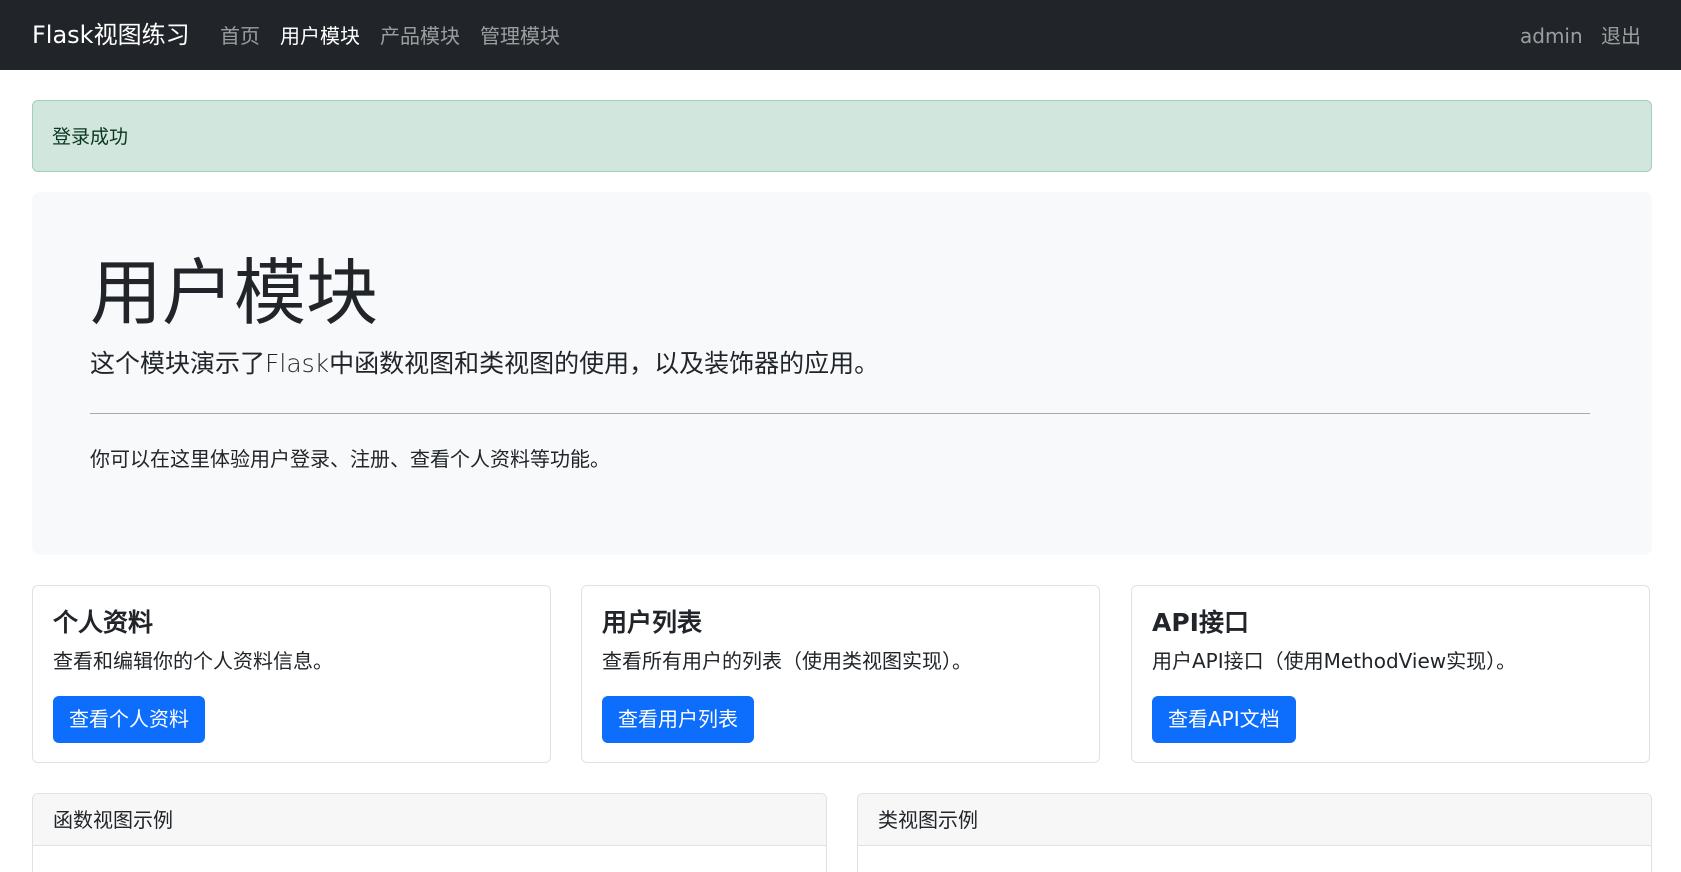 The width and height of the screenshot is (1681, 872). I want to click on hero-lead: 这个模块演示了Flask中函数视图和类视图的使用，以及装饰器的应用。, so click(485, 363).